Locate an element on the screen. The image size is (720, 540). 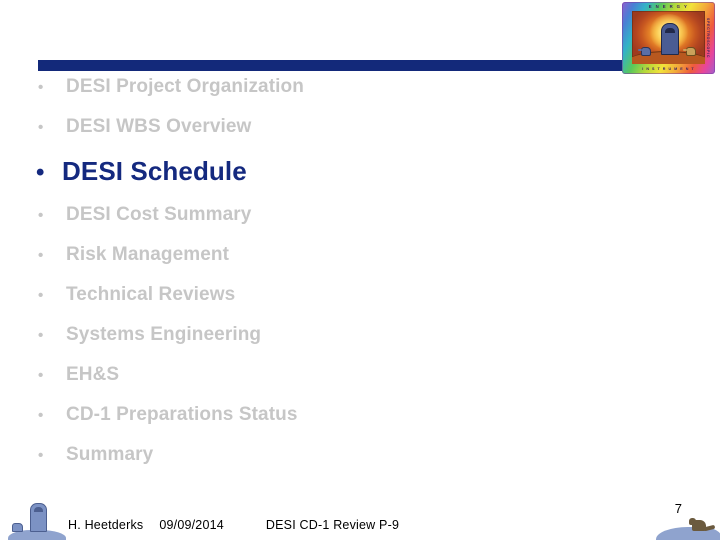
desi-logo-critter-right-icon is located at coordinates (689, 51).